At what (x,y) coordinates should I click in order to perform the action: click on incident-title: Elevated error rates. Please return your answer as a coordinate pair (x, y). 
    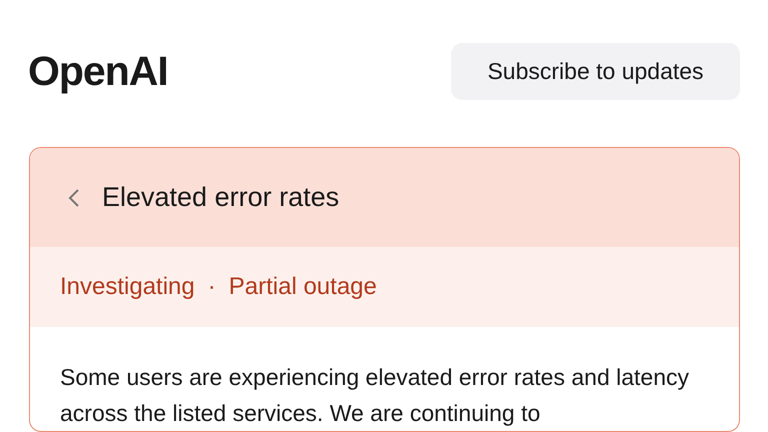
    Looking at the image, I should click on (221, 197).